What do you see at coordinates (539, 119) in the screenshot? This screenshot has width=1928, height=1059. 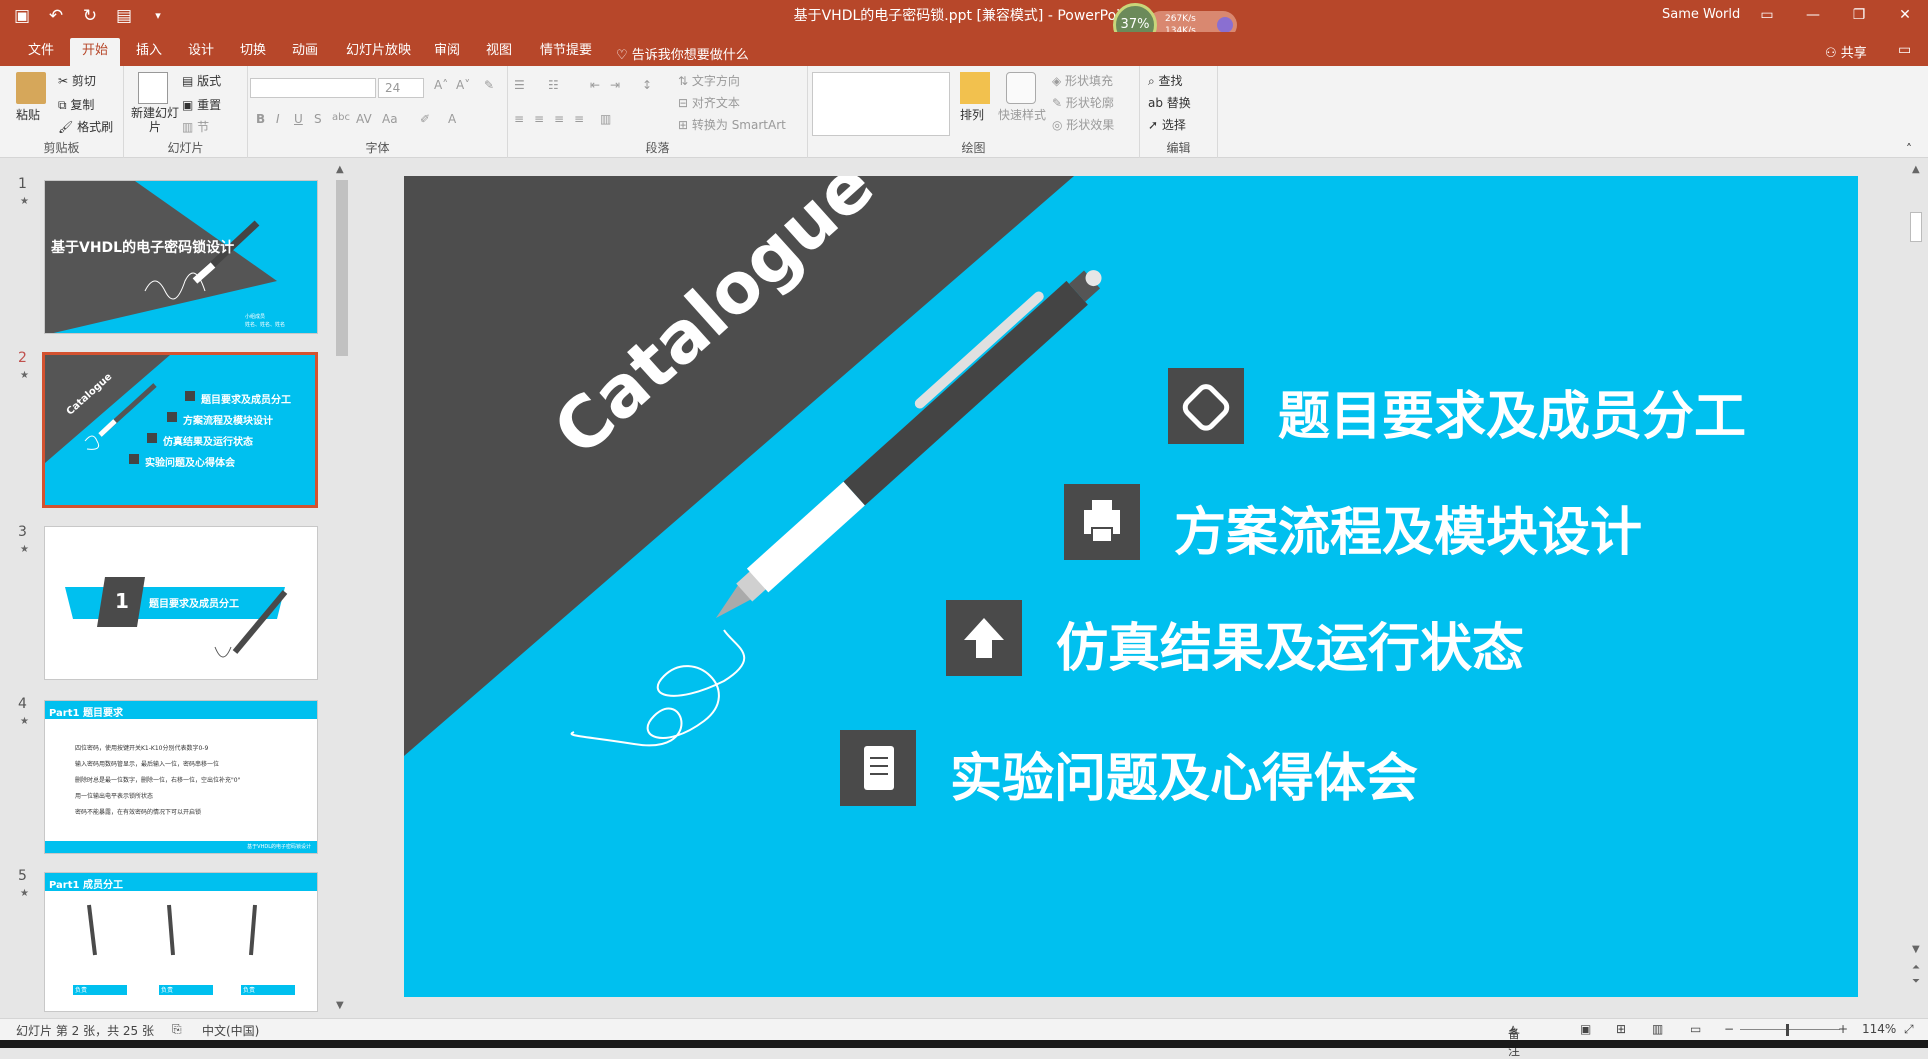 I see `align-center-icon: ≡` at bounding box center [539, 119].